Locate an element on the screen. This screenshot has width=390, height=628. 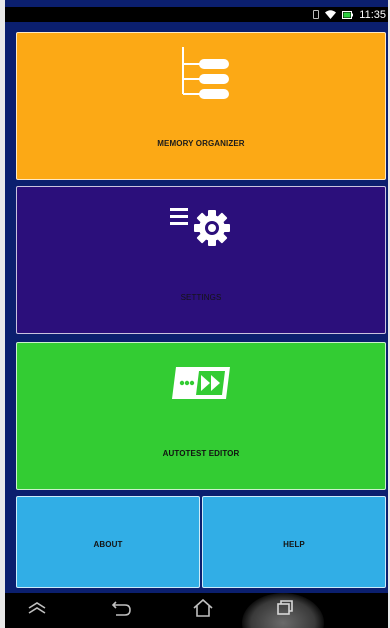
sim-card-icon is located at coordinates (316, 14).